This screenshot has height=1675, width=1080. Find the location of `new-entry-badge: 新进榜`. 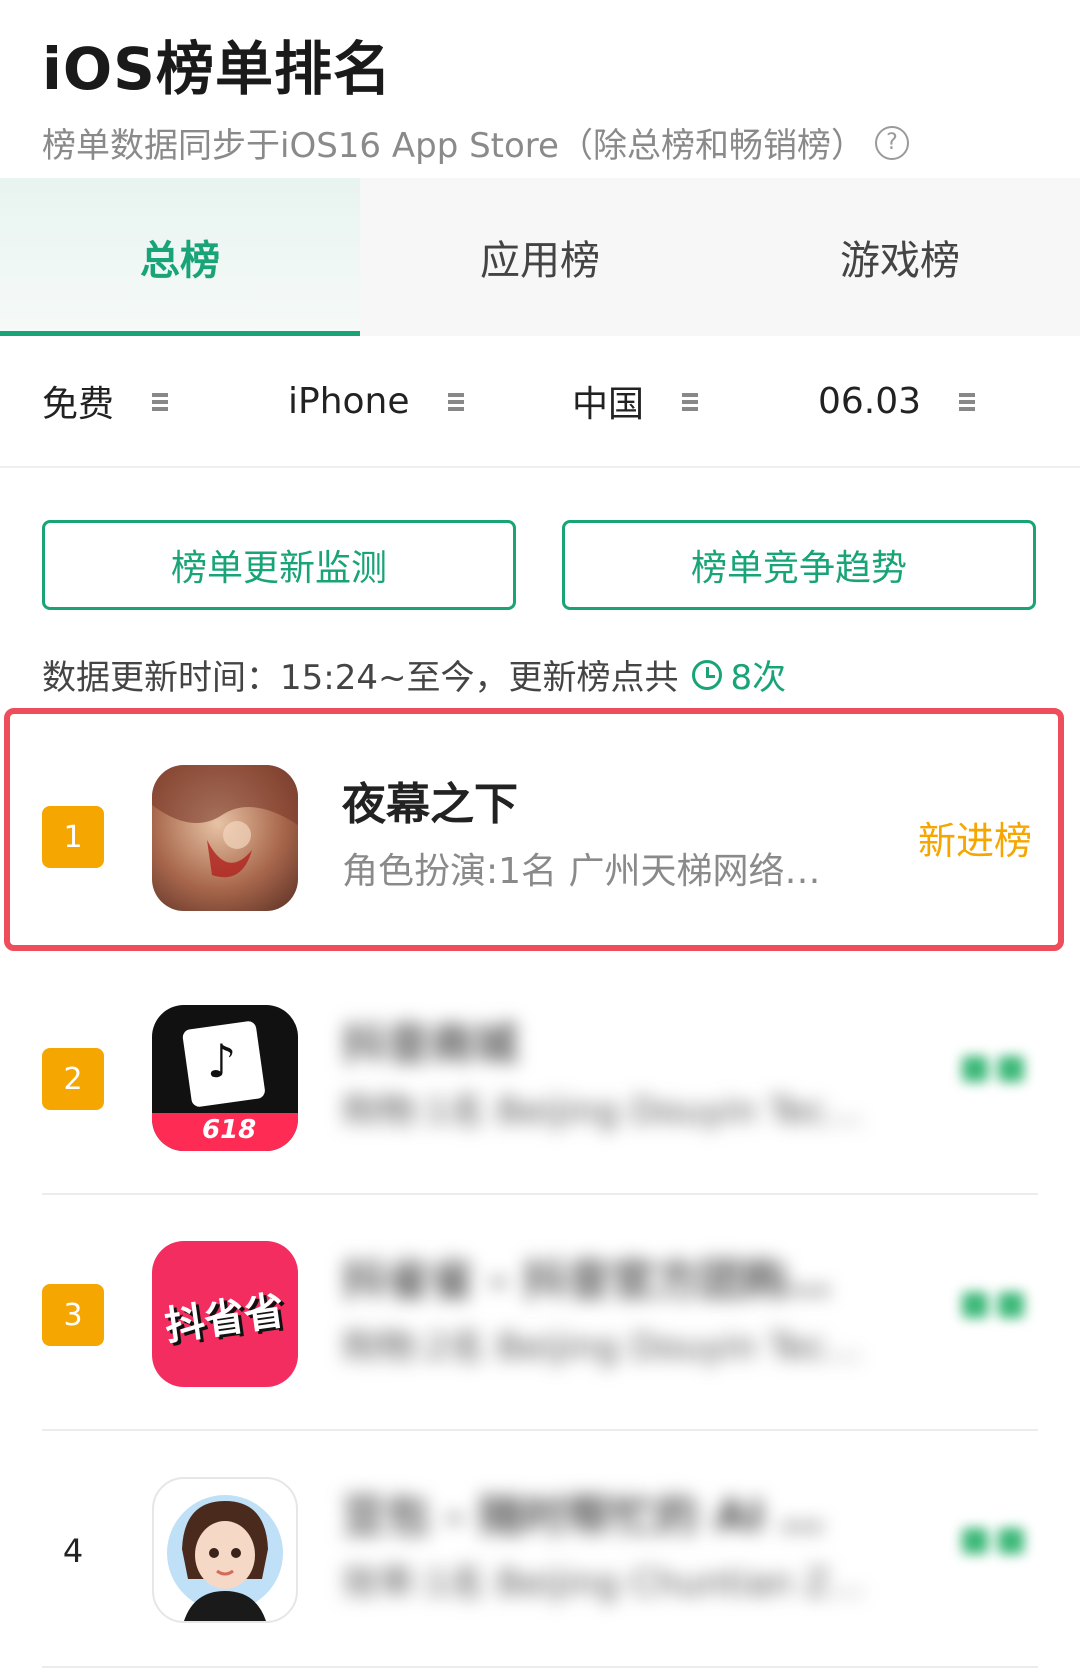

new-entry-badge: 新进榜 is located at coordinates (974, 841).